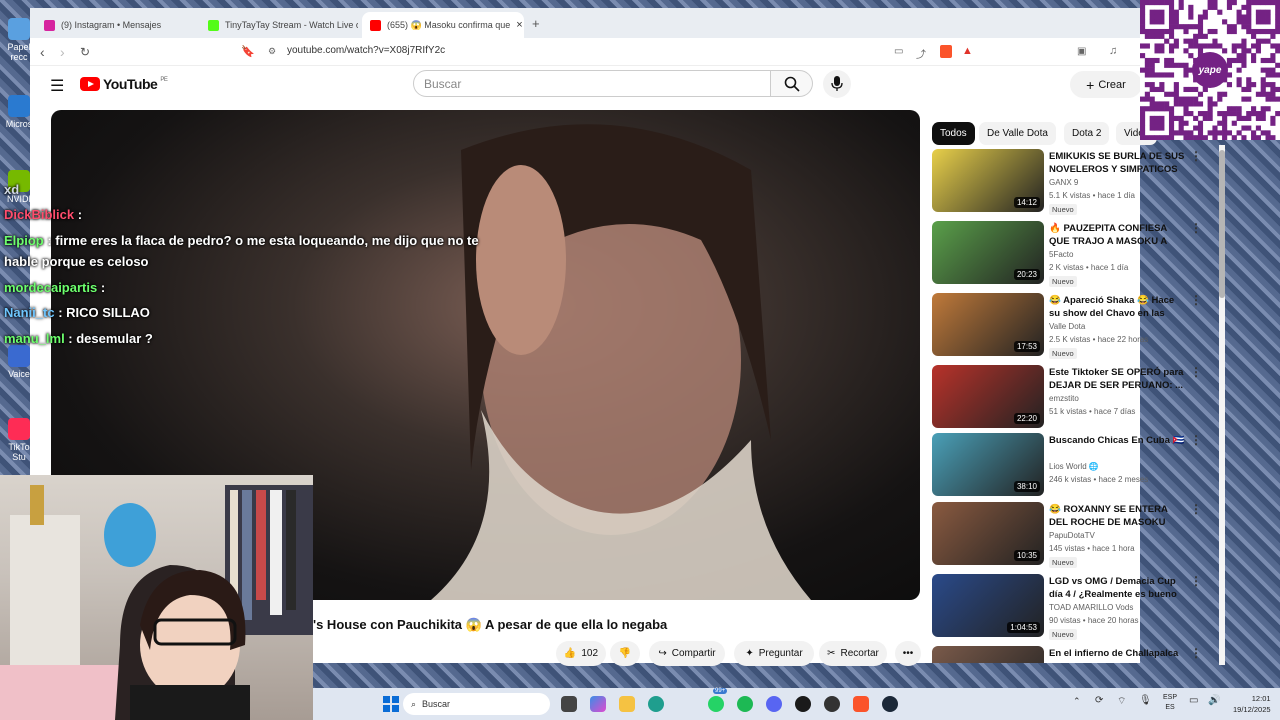 The height and width of the screenshot is (720, 1280). I want to click on forward-icon: ›, so click(62, 52).